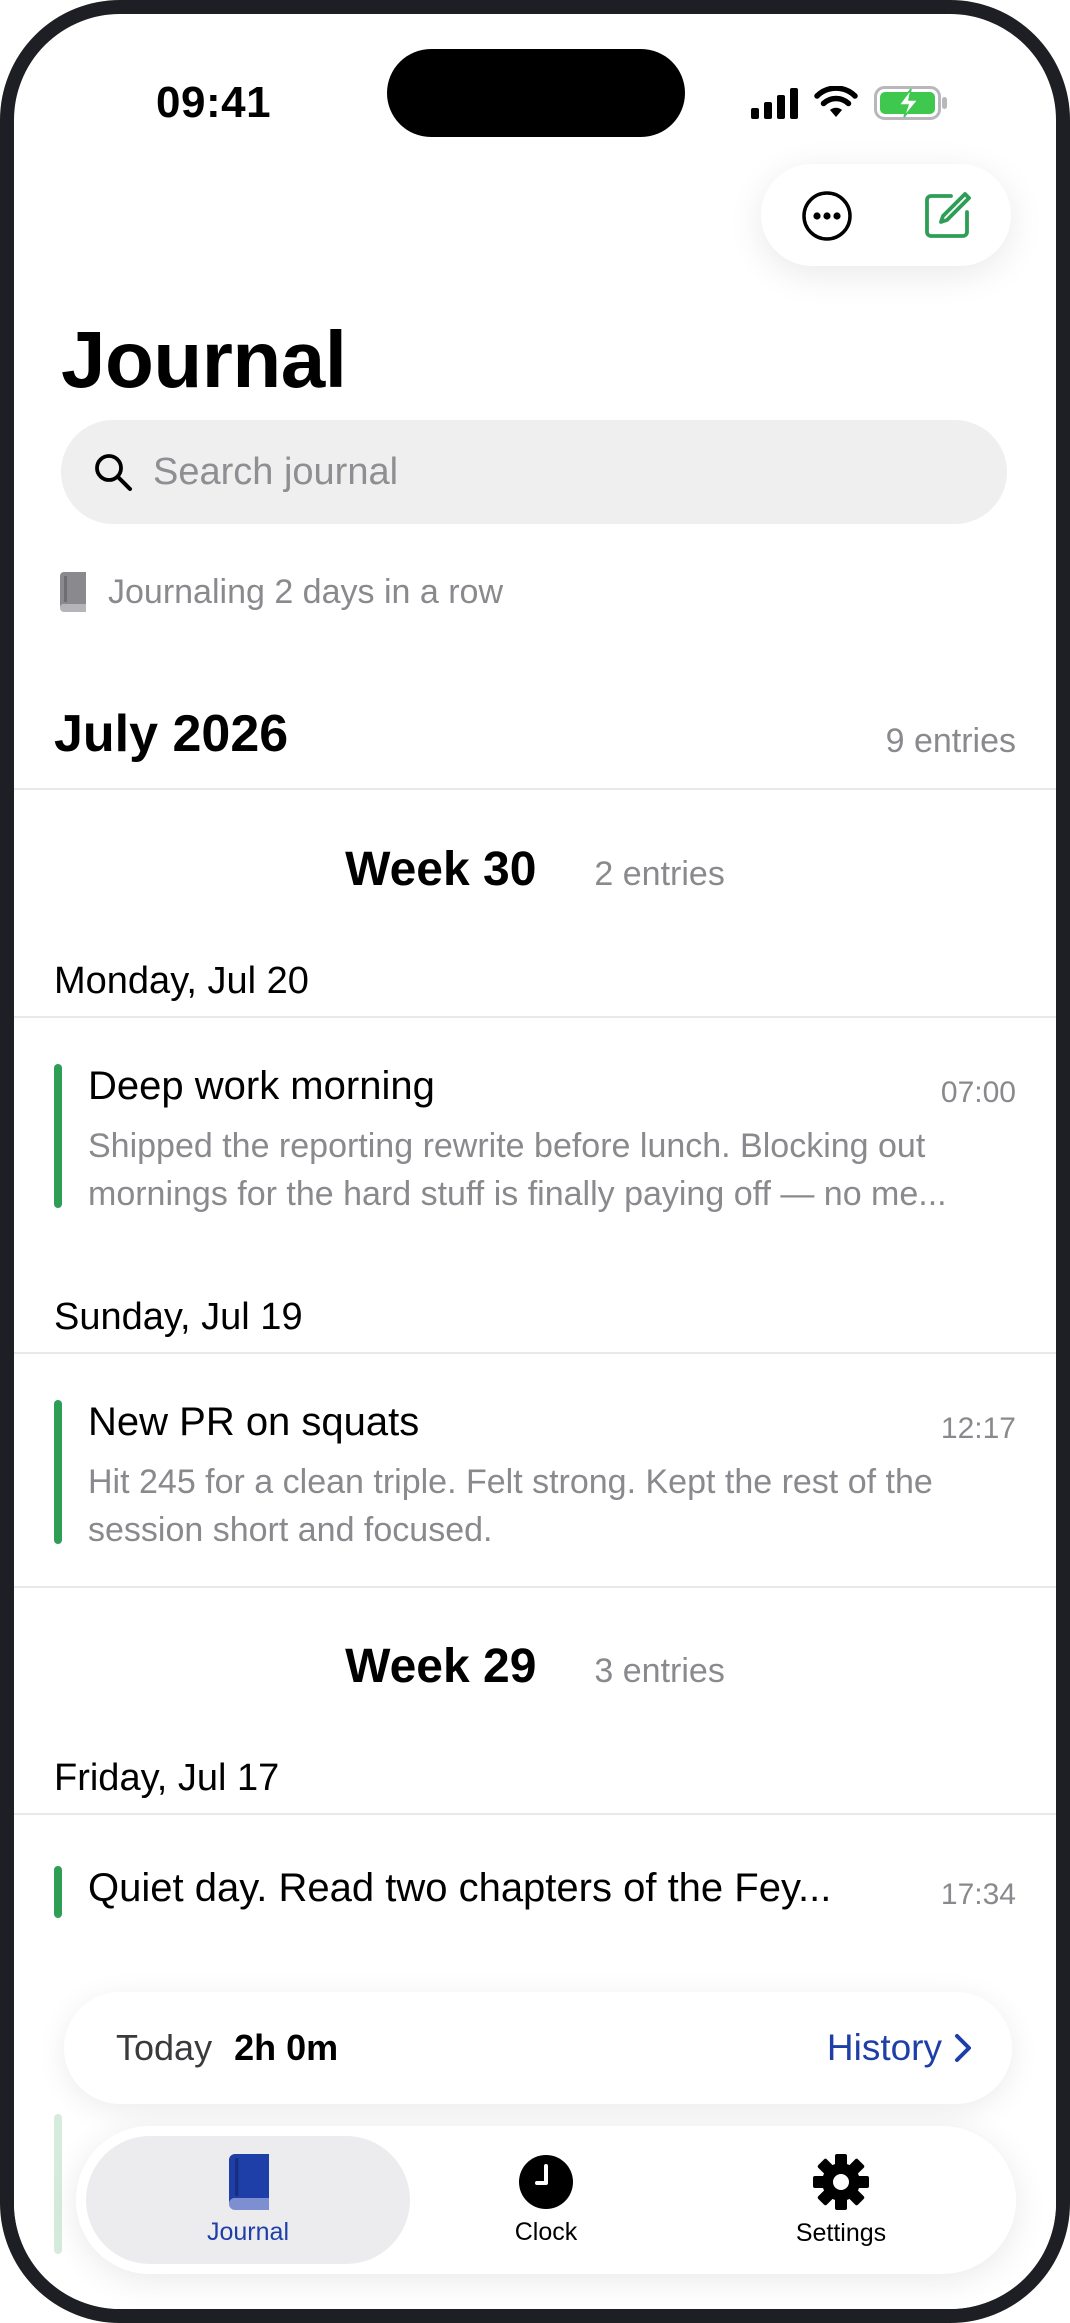 Image resolution: width=1070 pixels, height=2323 pixels. I want to click on week-header: Week 30 2 entries, so click(535, 869).